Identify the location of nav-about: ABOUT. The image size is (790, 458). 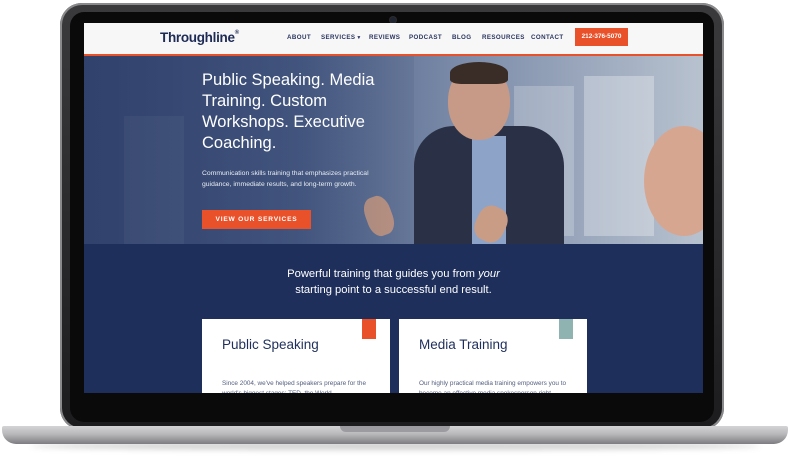
(299, 37).